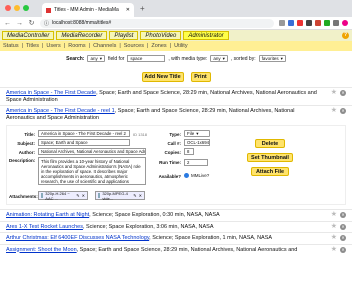 Image resolution: width=352 pixels, height=294 pixels. I want to click on run-time-input: 2, so click(196, 162).